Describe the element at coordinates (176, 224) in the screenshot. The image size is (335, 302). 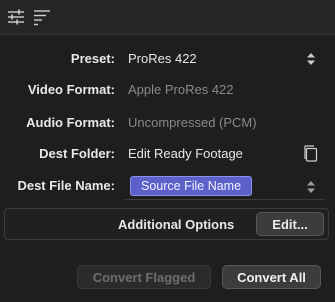
I see `additional-options-label: Additional Options` at that location.